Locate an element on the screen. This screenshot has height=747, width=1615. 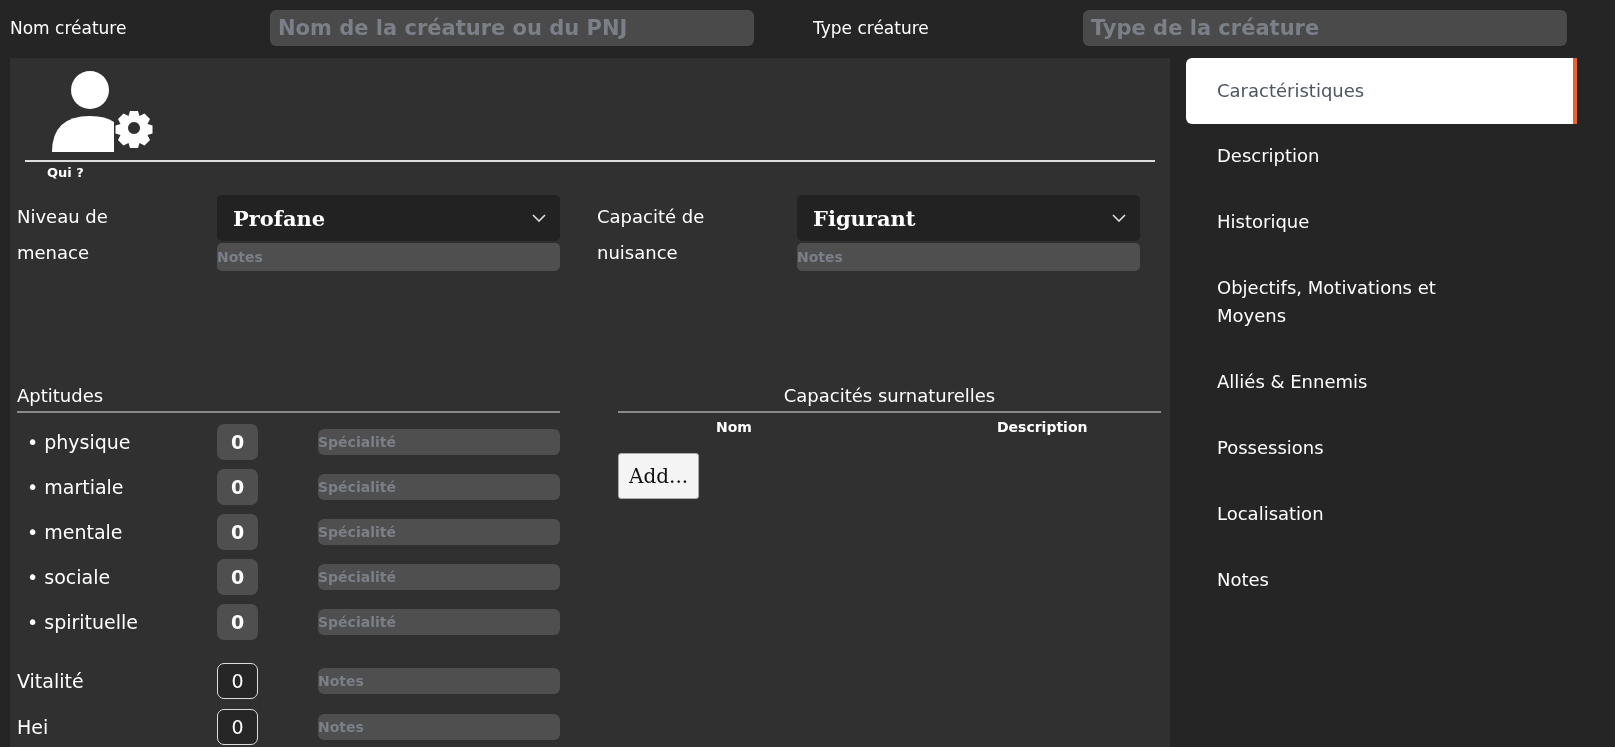
name-field: Nom de la créature ou du PNJ is located at coordinates (512, 28).